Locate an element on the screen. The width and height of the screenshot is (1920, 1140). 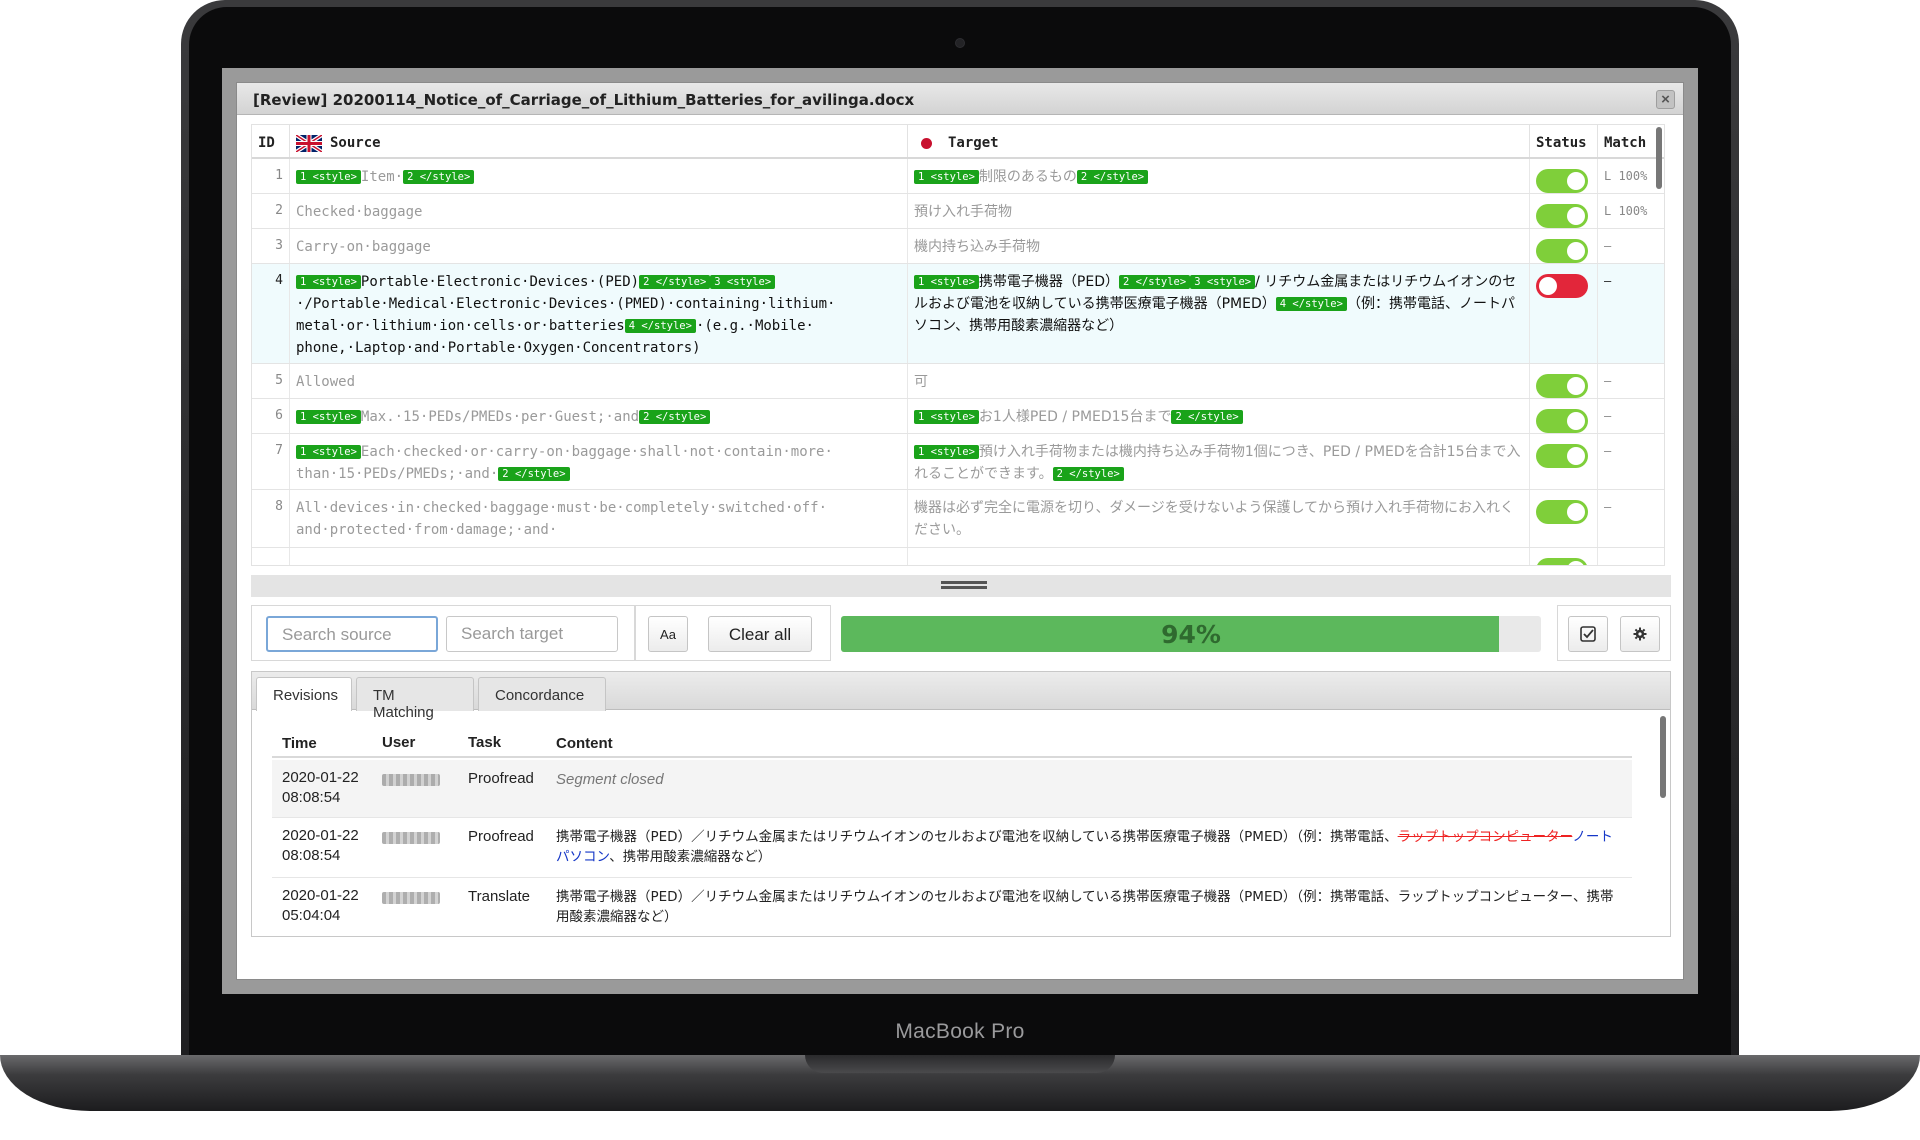
search-target-input: Search target is located at coordinates (532, 634).